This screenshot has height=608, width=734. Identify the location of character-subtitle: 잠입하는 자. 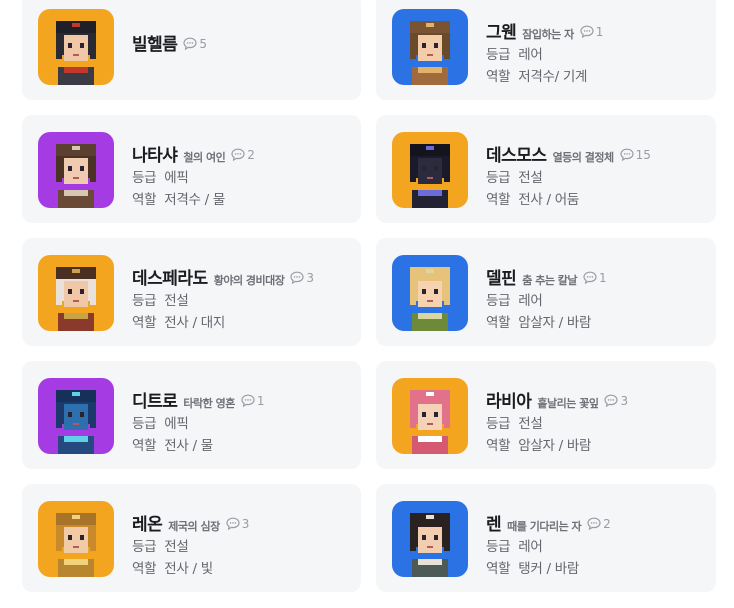
(548, 34).